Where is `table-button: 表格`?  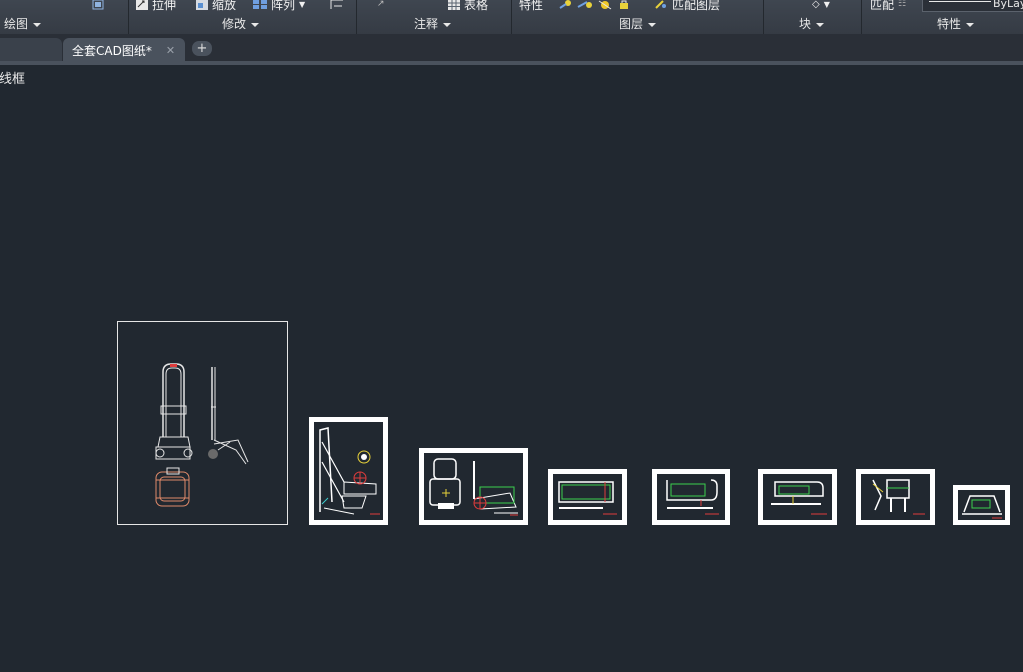
table-button: 表格 is located at coordinates (468, 6).